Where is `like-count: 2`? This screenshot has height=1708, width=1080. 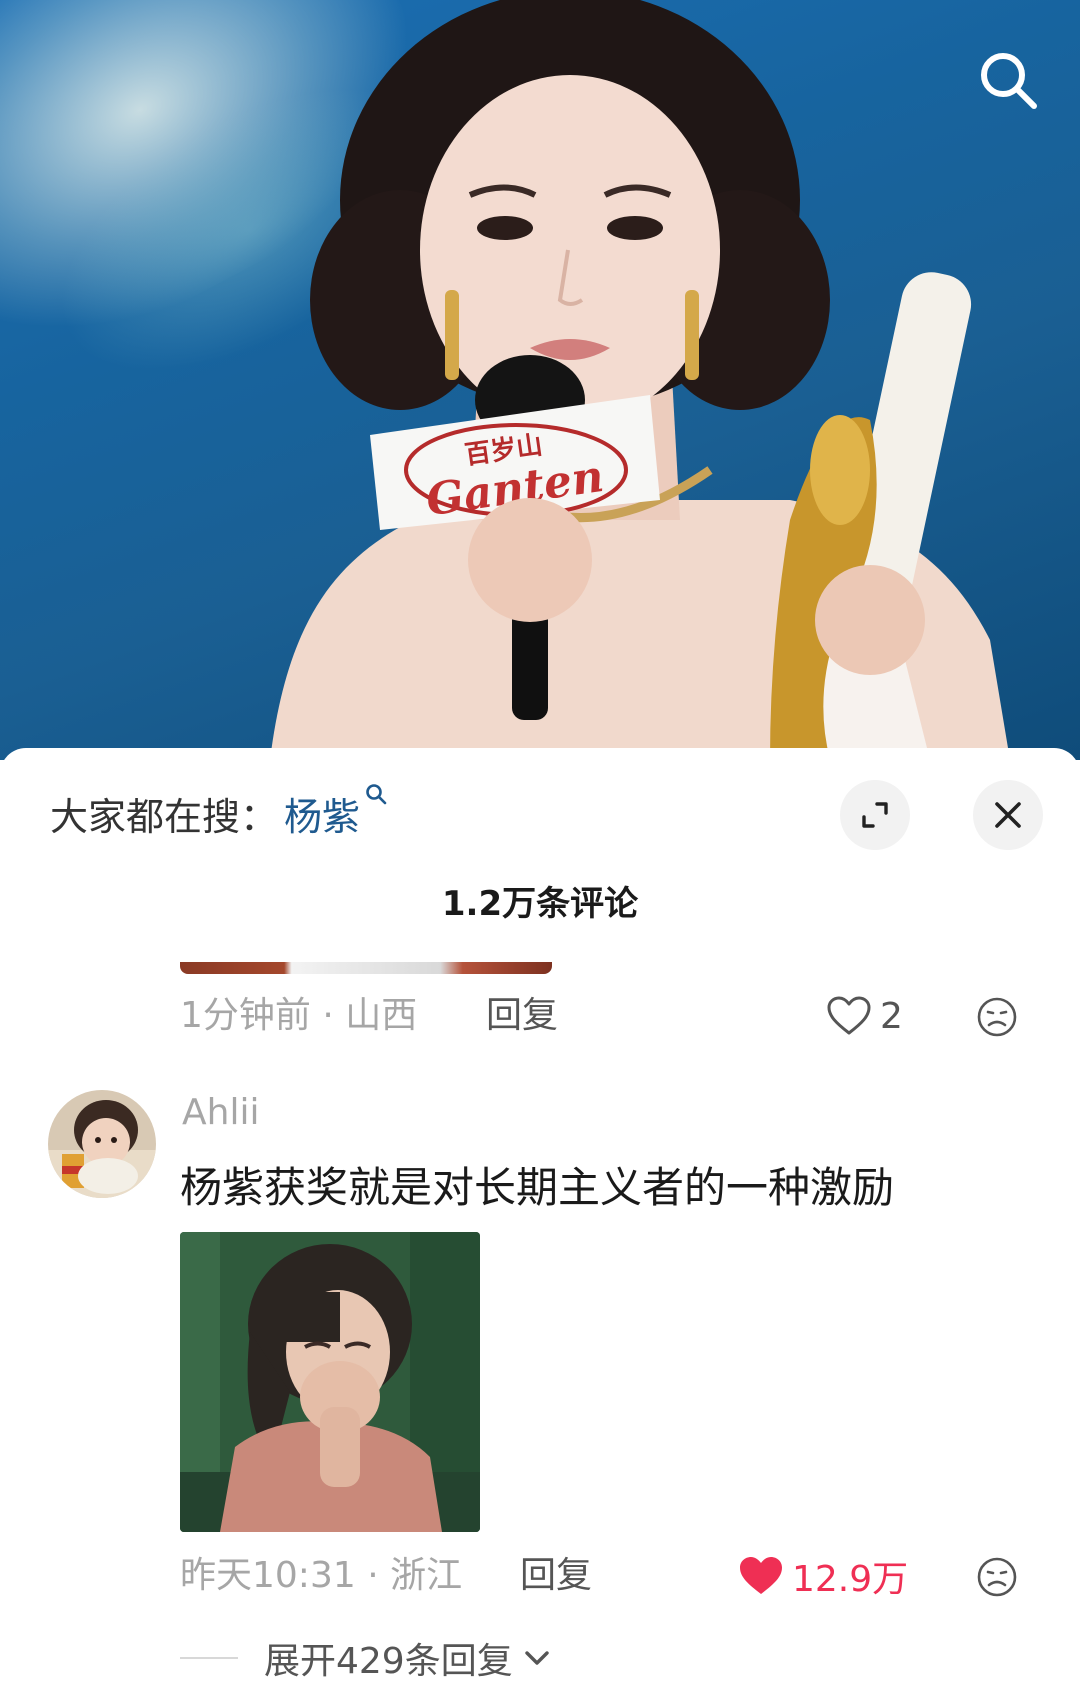
like-count: 2 is located at coordinates (891, 1016).